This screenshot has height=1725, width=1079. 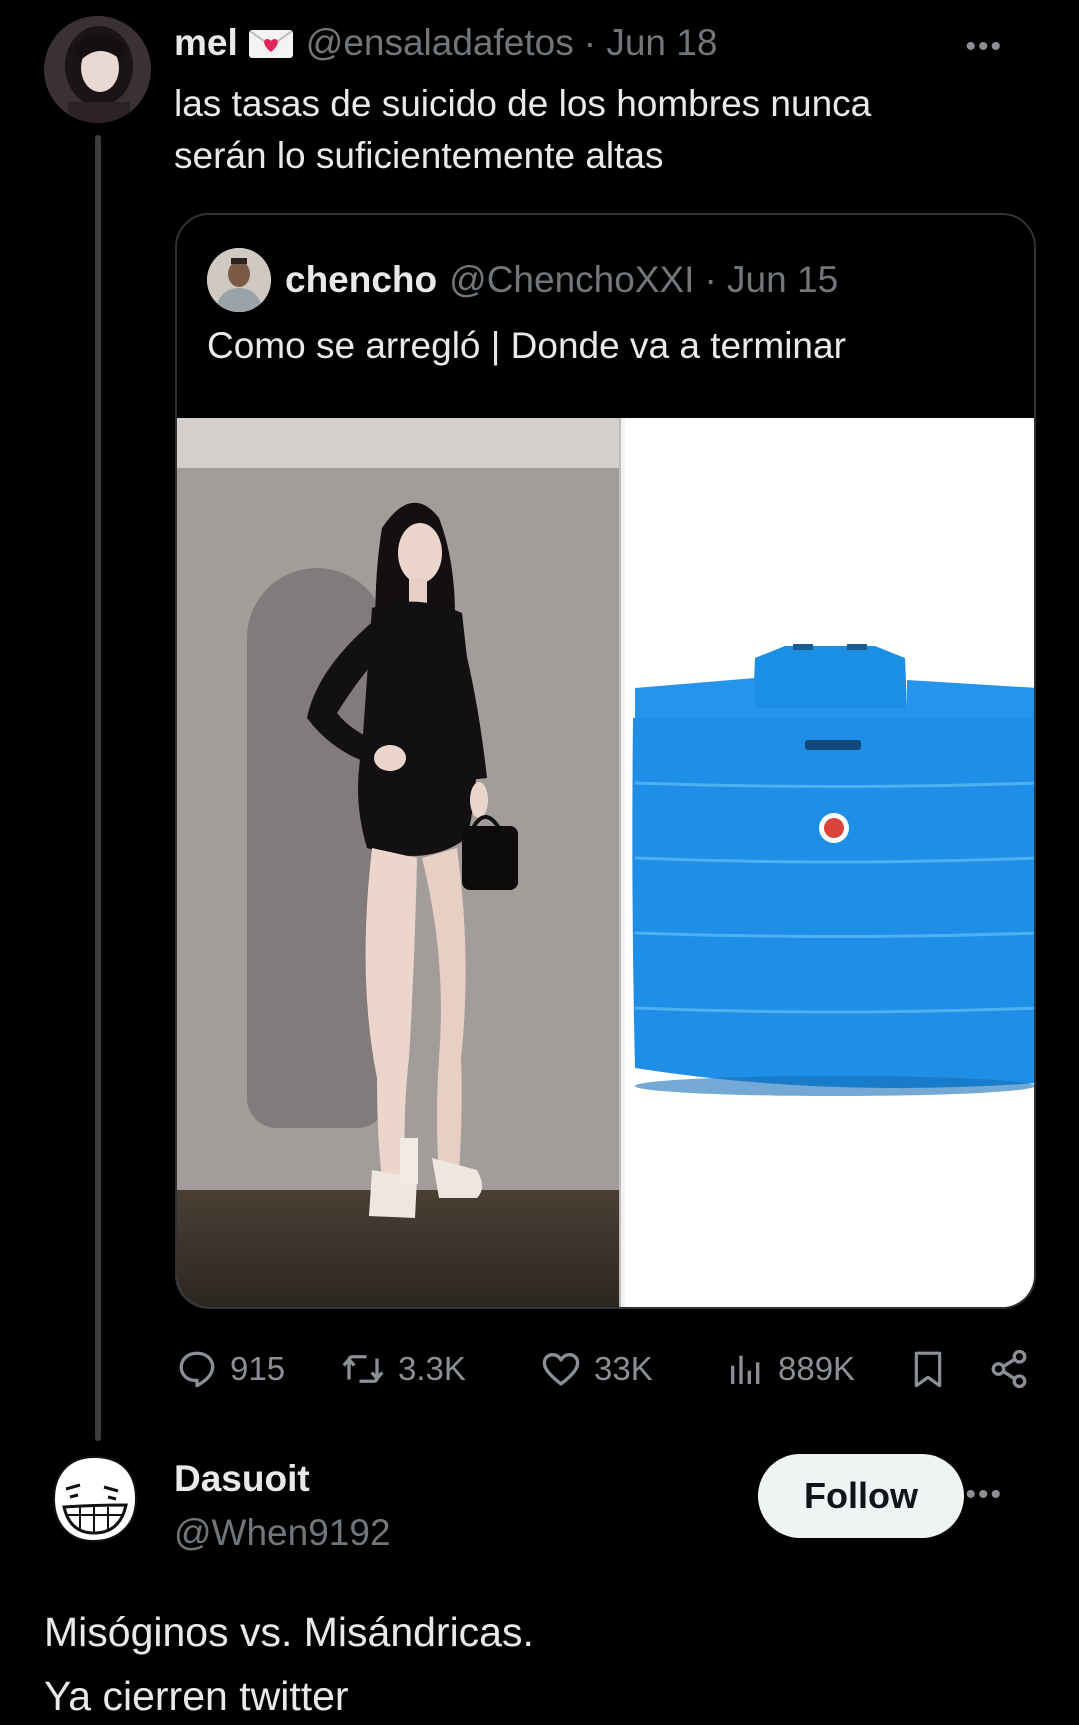 What do you see at coordinates (745, 1369) in the screenshot?
I see `views-icon` at bounding box center [745, 1369].